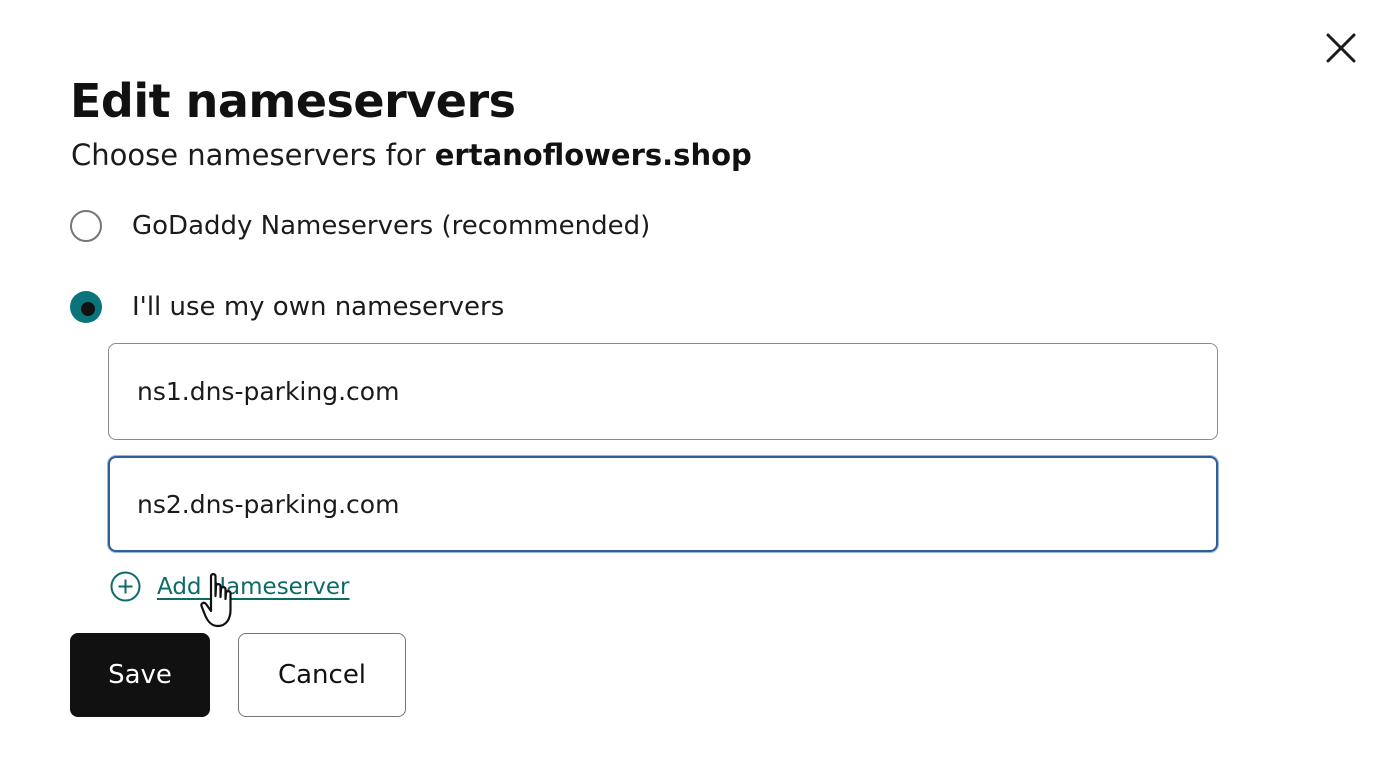  What do you see at coordinates (140, 675) in the screenshot?
I see `save-button: Save` at bounding box center [140, 675].